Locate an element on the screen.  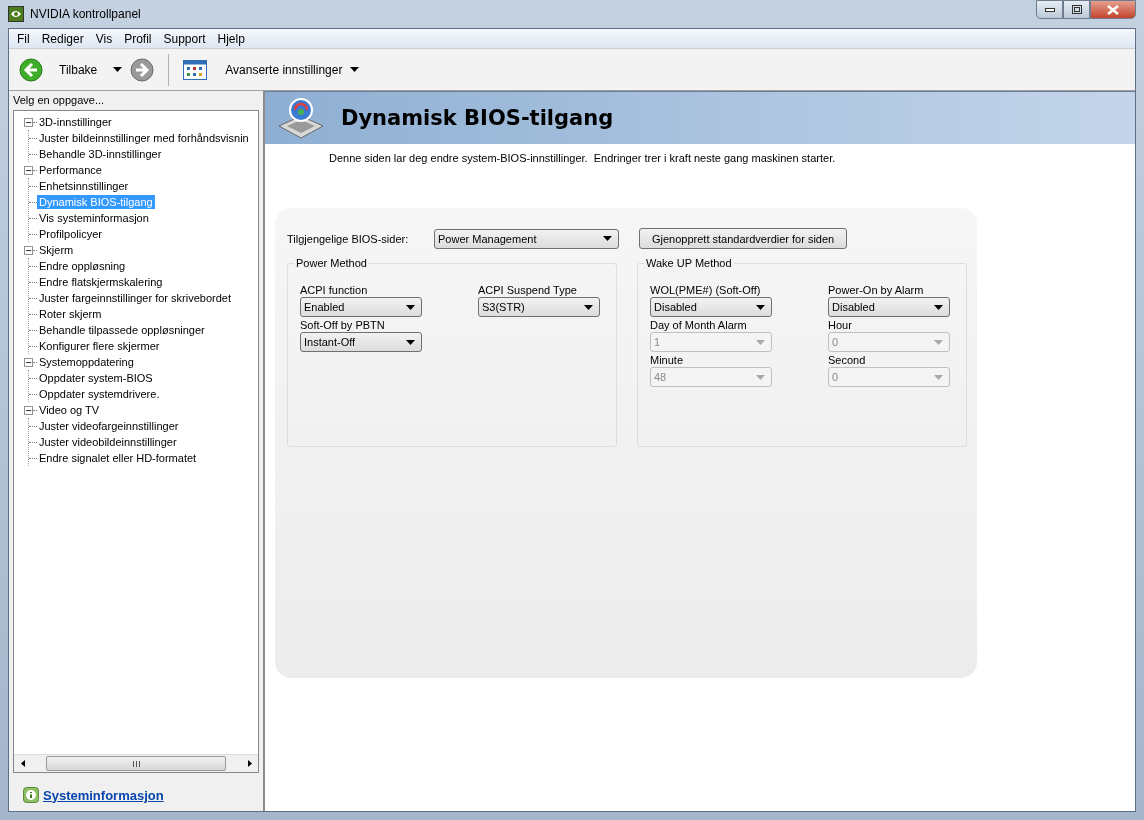
dropdown: Instant-Off is located at coordinates (361, 342).